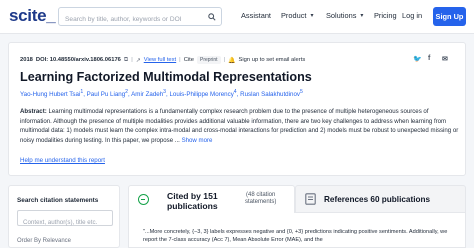  I want to click on citation-statements-count: (48 citation statements), so click(260, 199).